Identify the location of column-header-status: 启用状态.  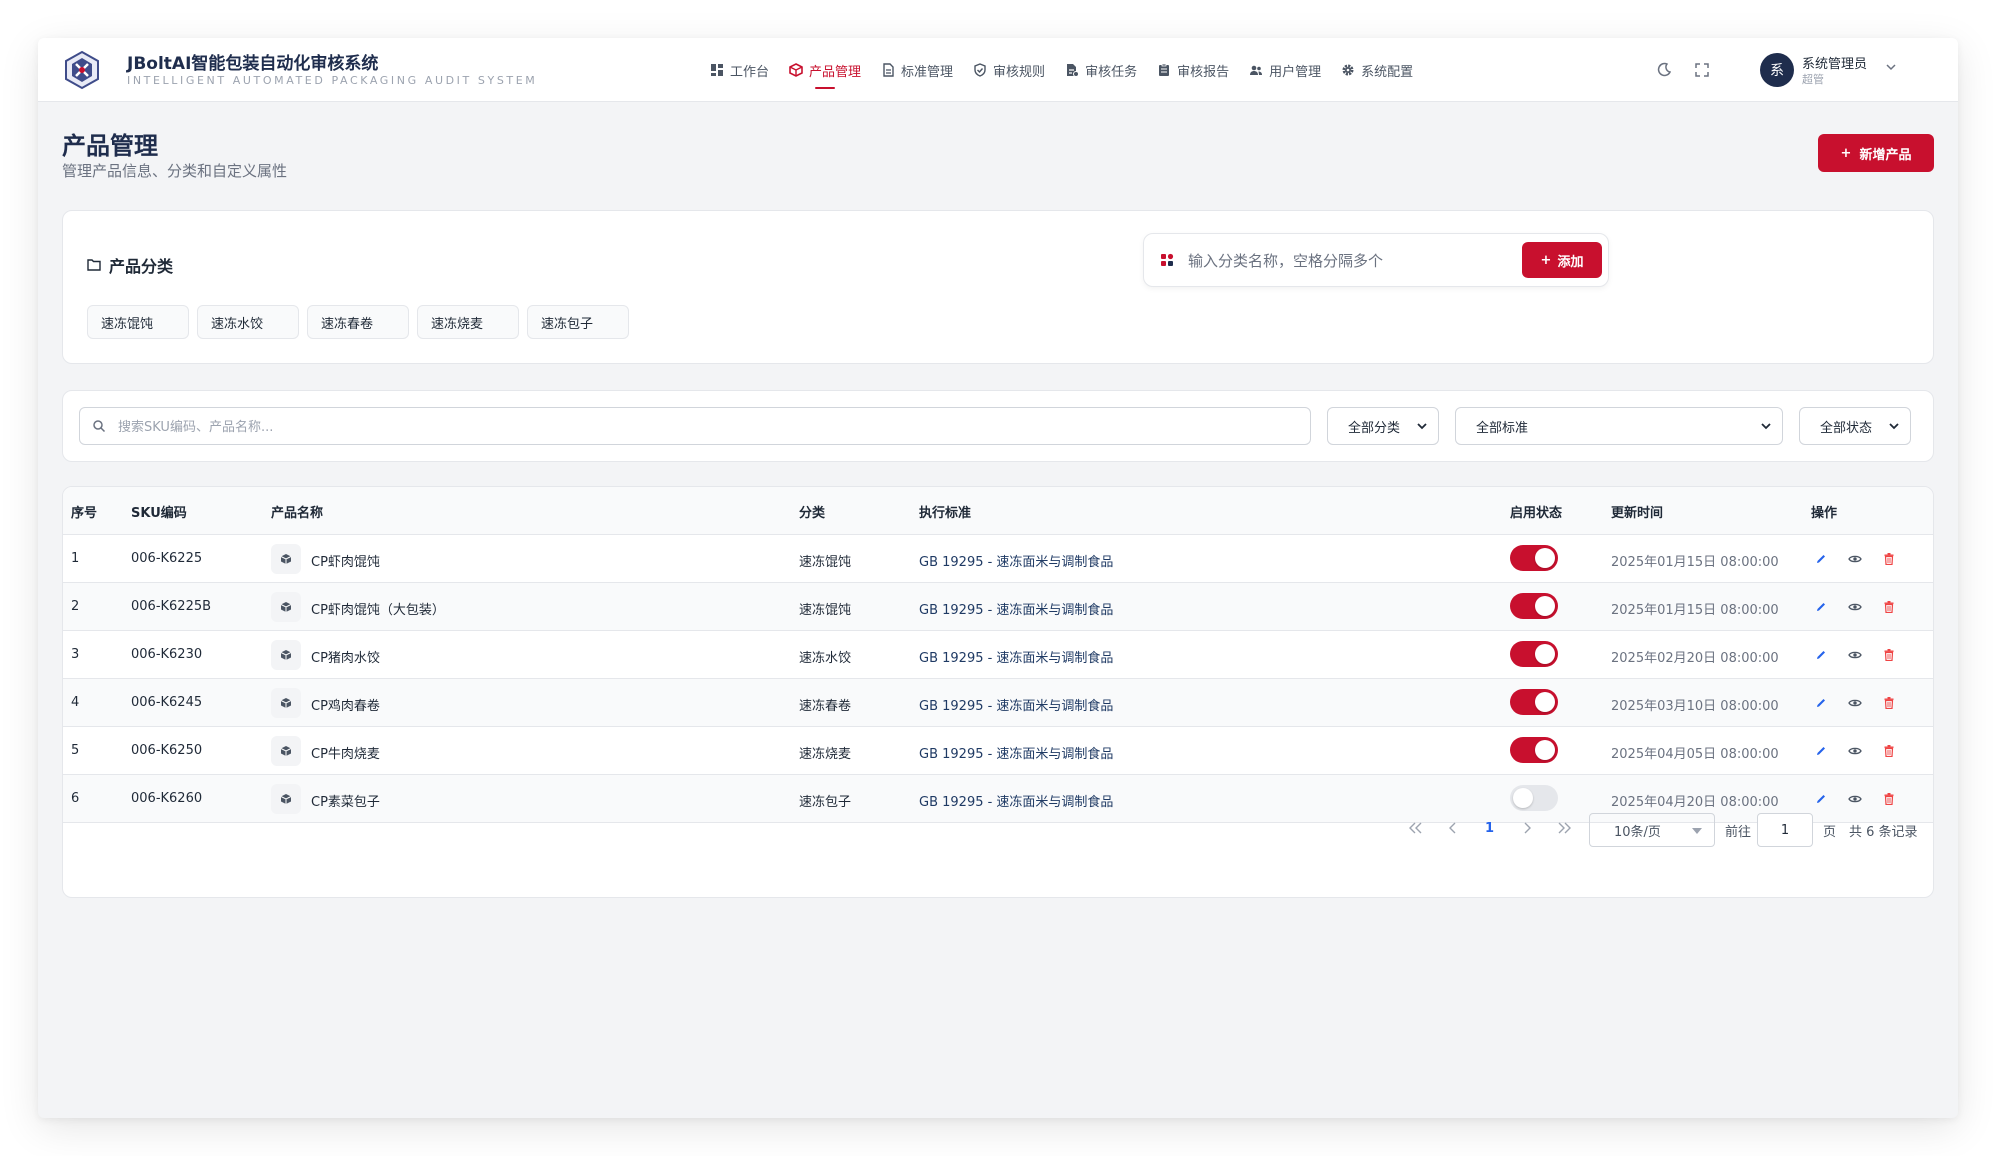
(1536, 513).